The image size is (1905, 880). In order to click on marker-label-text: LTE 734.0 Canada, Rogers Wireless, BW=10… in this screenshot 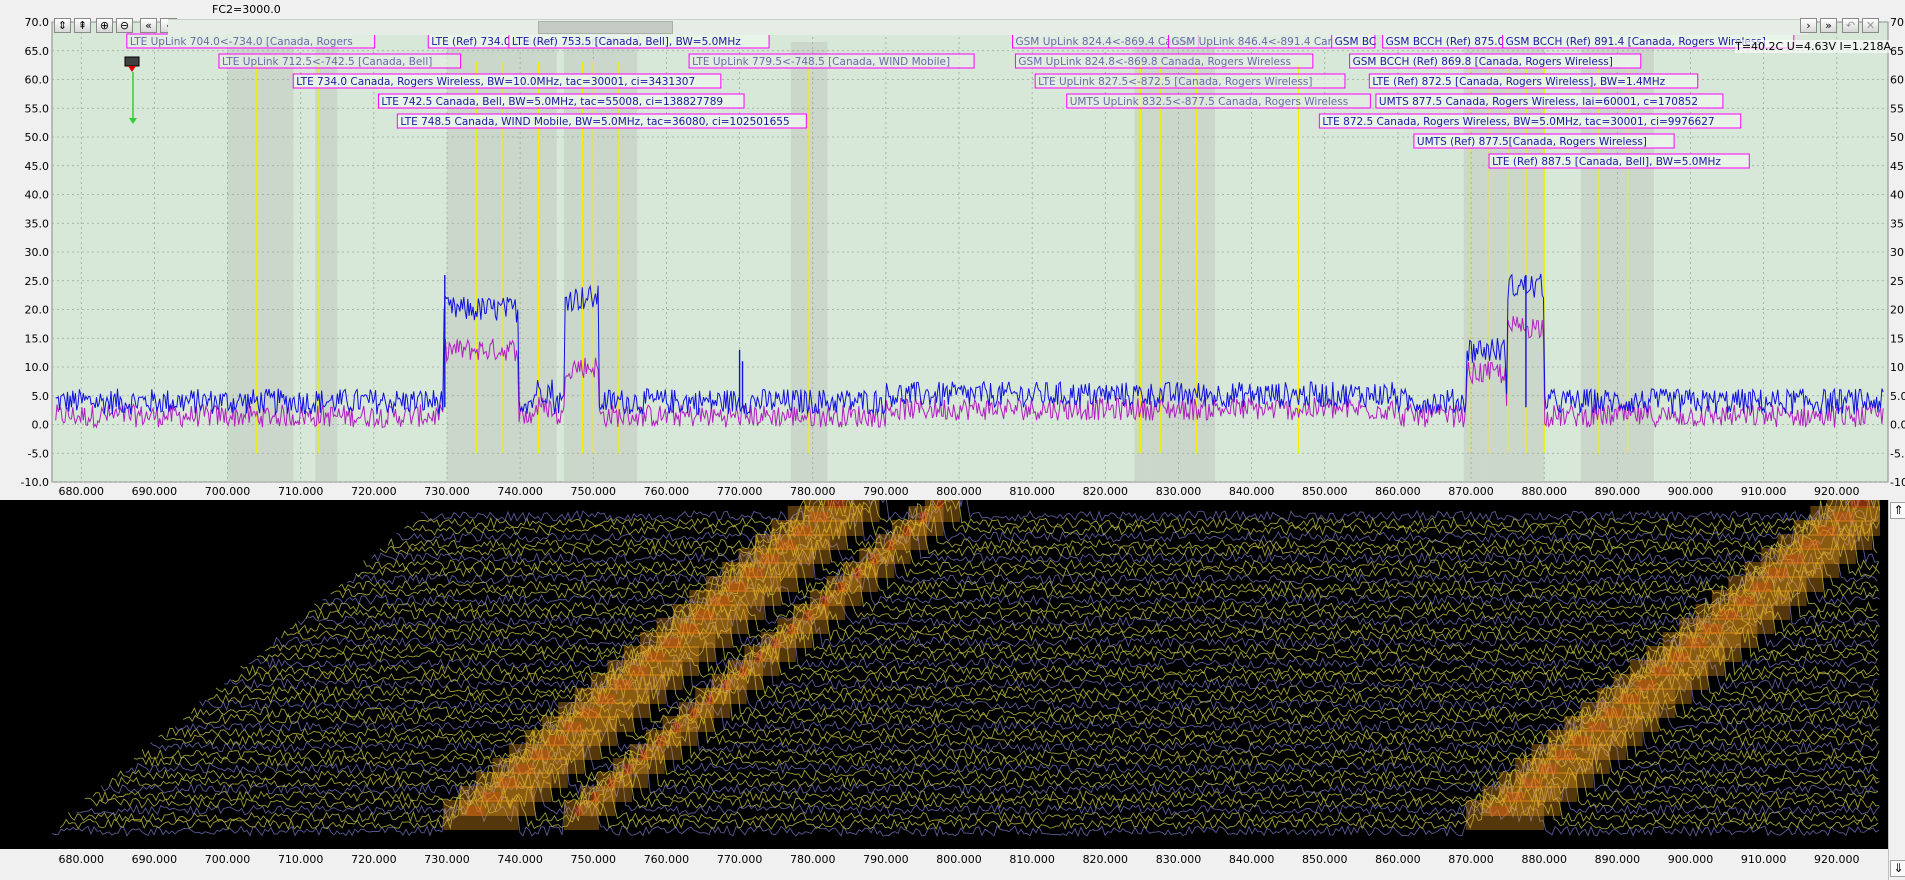, I will do `click(495, 82)`.